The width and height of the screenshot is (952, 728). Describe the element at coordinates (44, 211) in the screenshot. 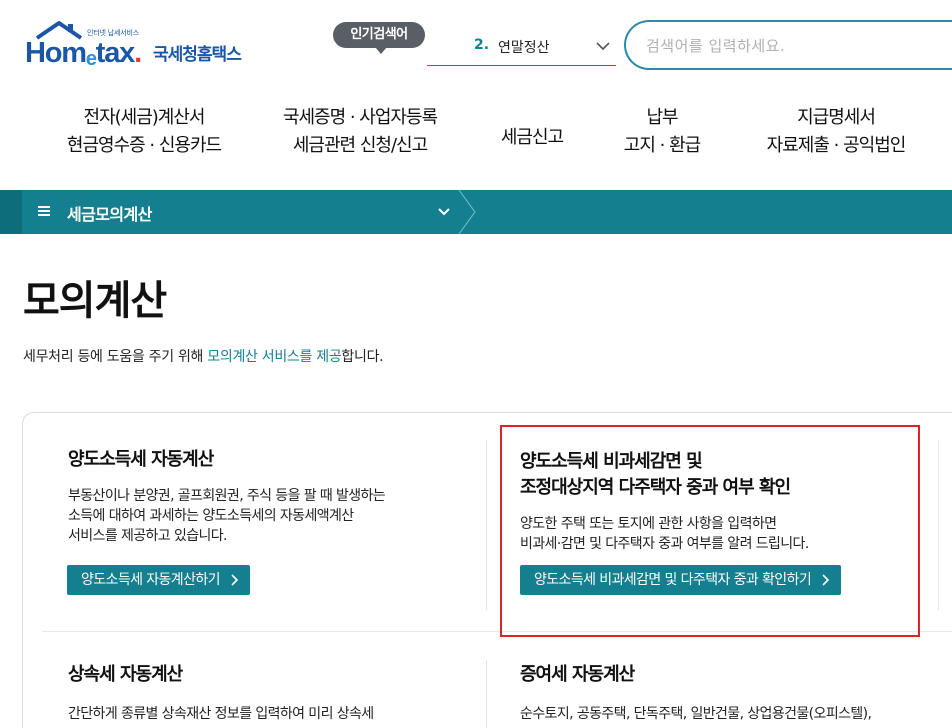

I see `hamburger-menu-icon` at that location.